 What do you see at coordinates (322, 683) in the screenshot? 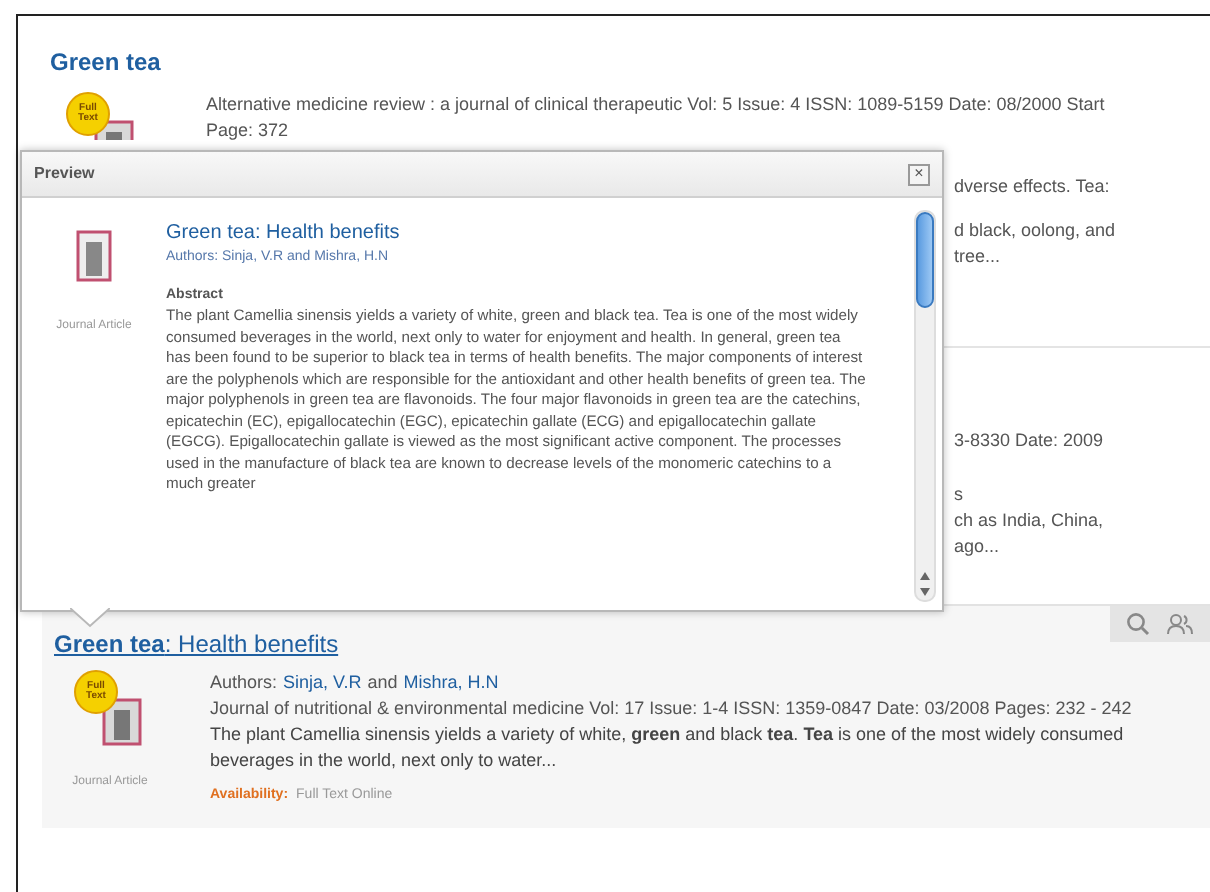
I see `author-link: Sinja, V.R` at bounding box center [322, 683].